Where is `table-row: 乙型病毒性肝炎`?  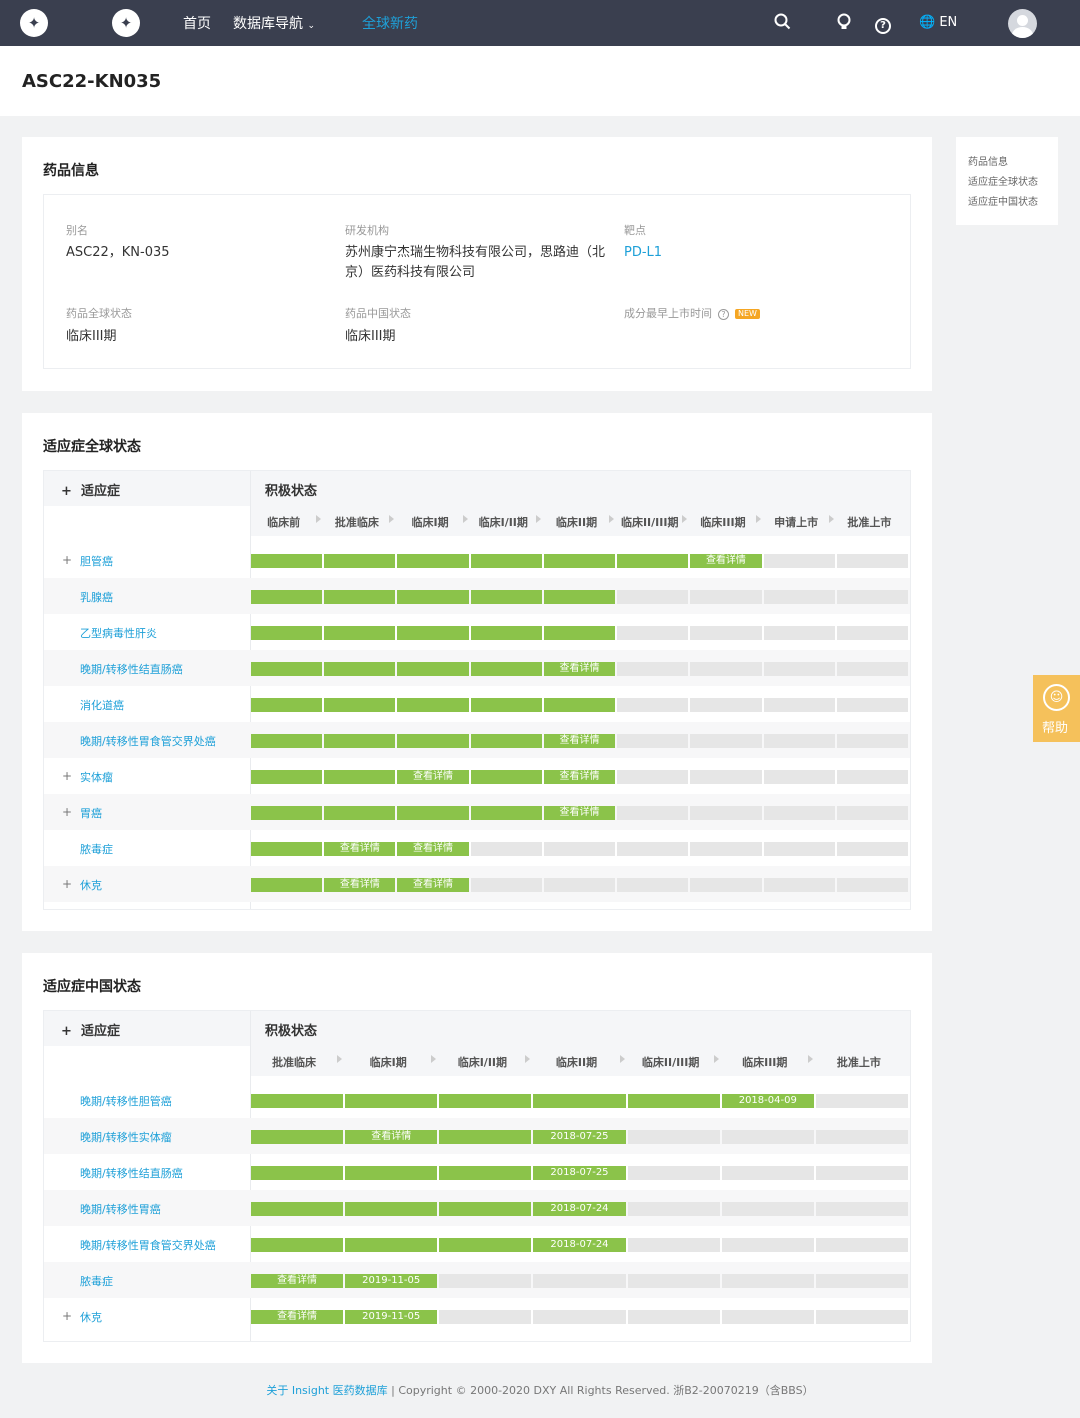 table-row: 乙型病毒性肝炎 is located at coordinates (477, 632).